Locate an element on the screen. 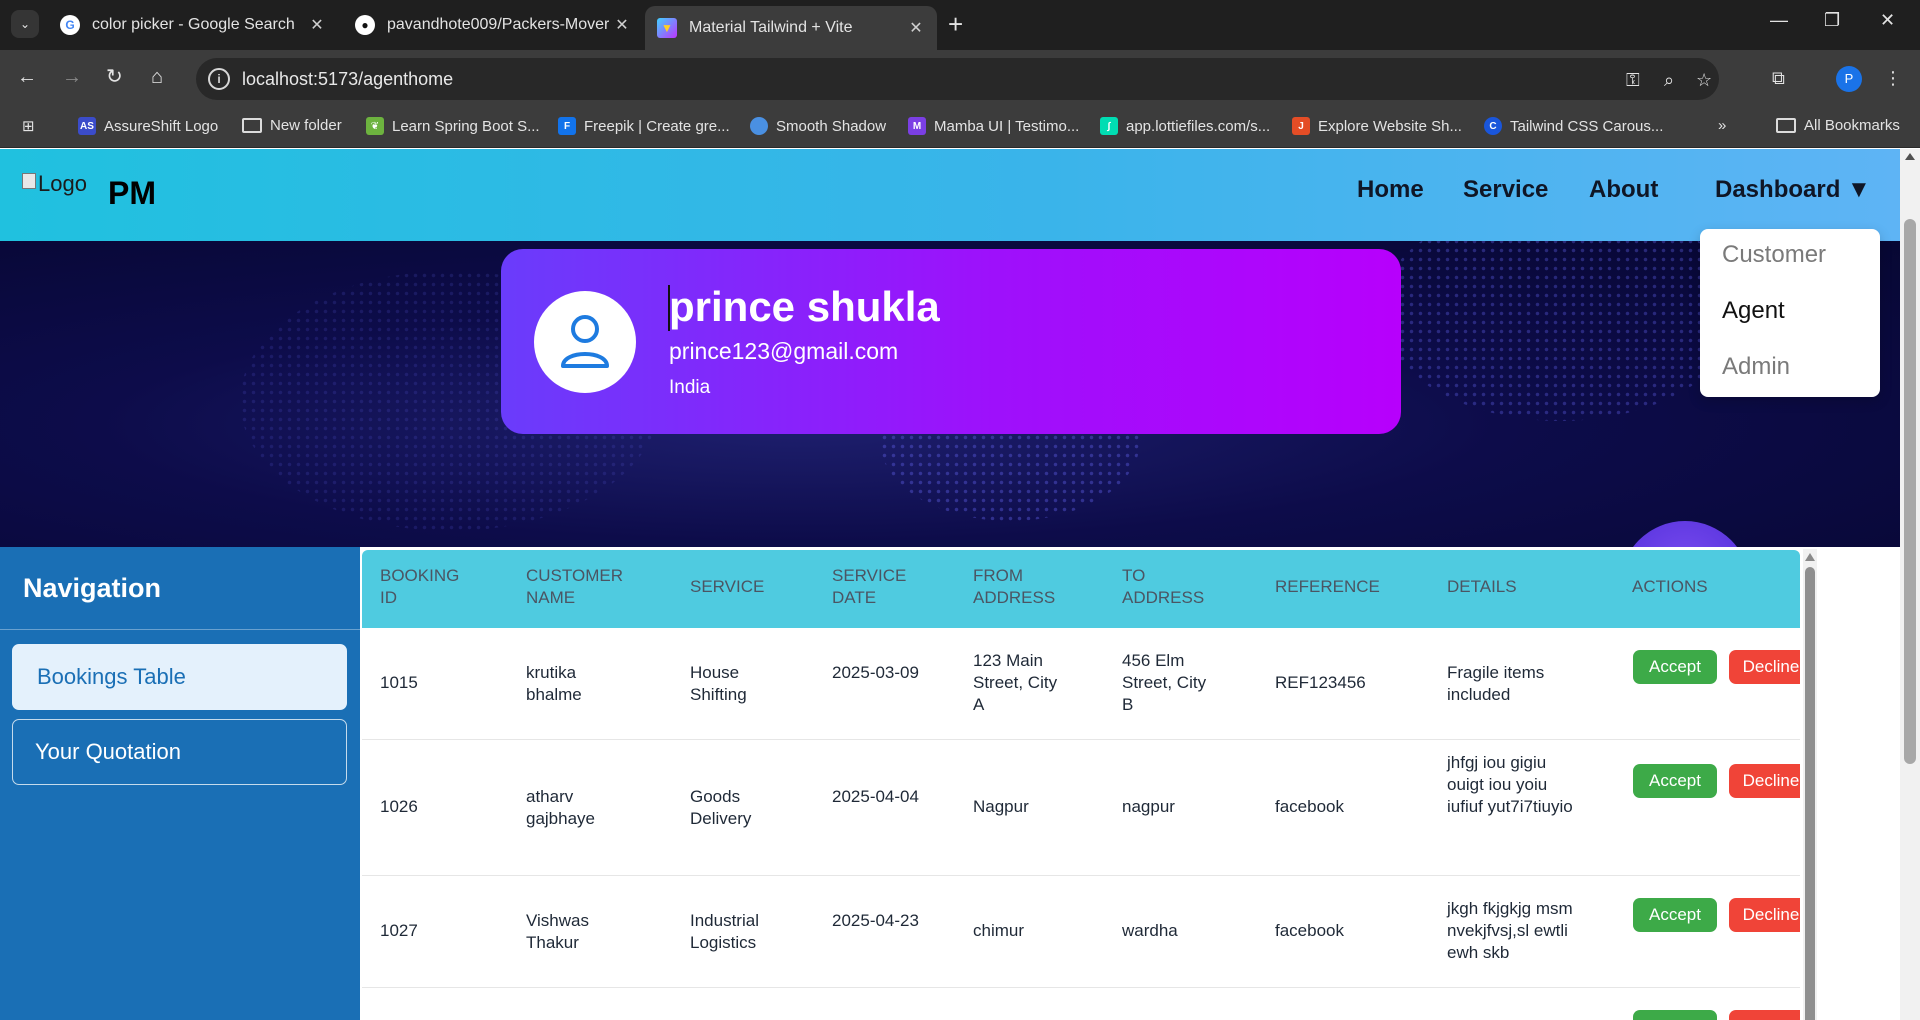  bookmark-smooth-shadow: Smooth Shadow is located at coordinates (818, 126).